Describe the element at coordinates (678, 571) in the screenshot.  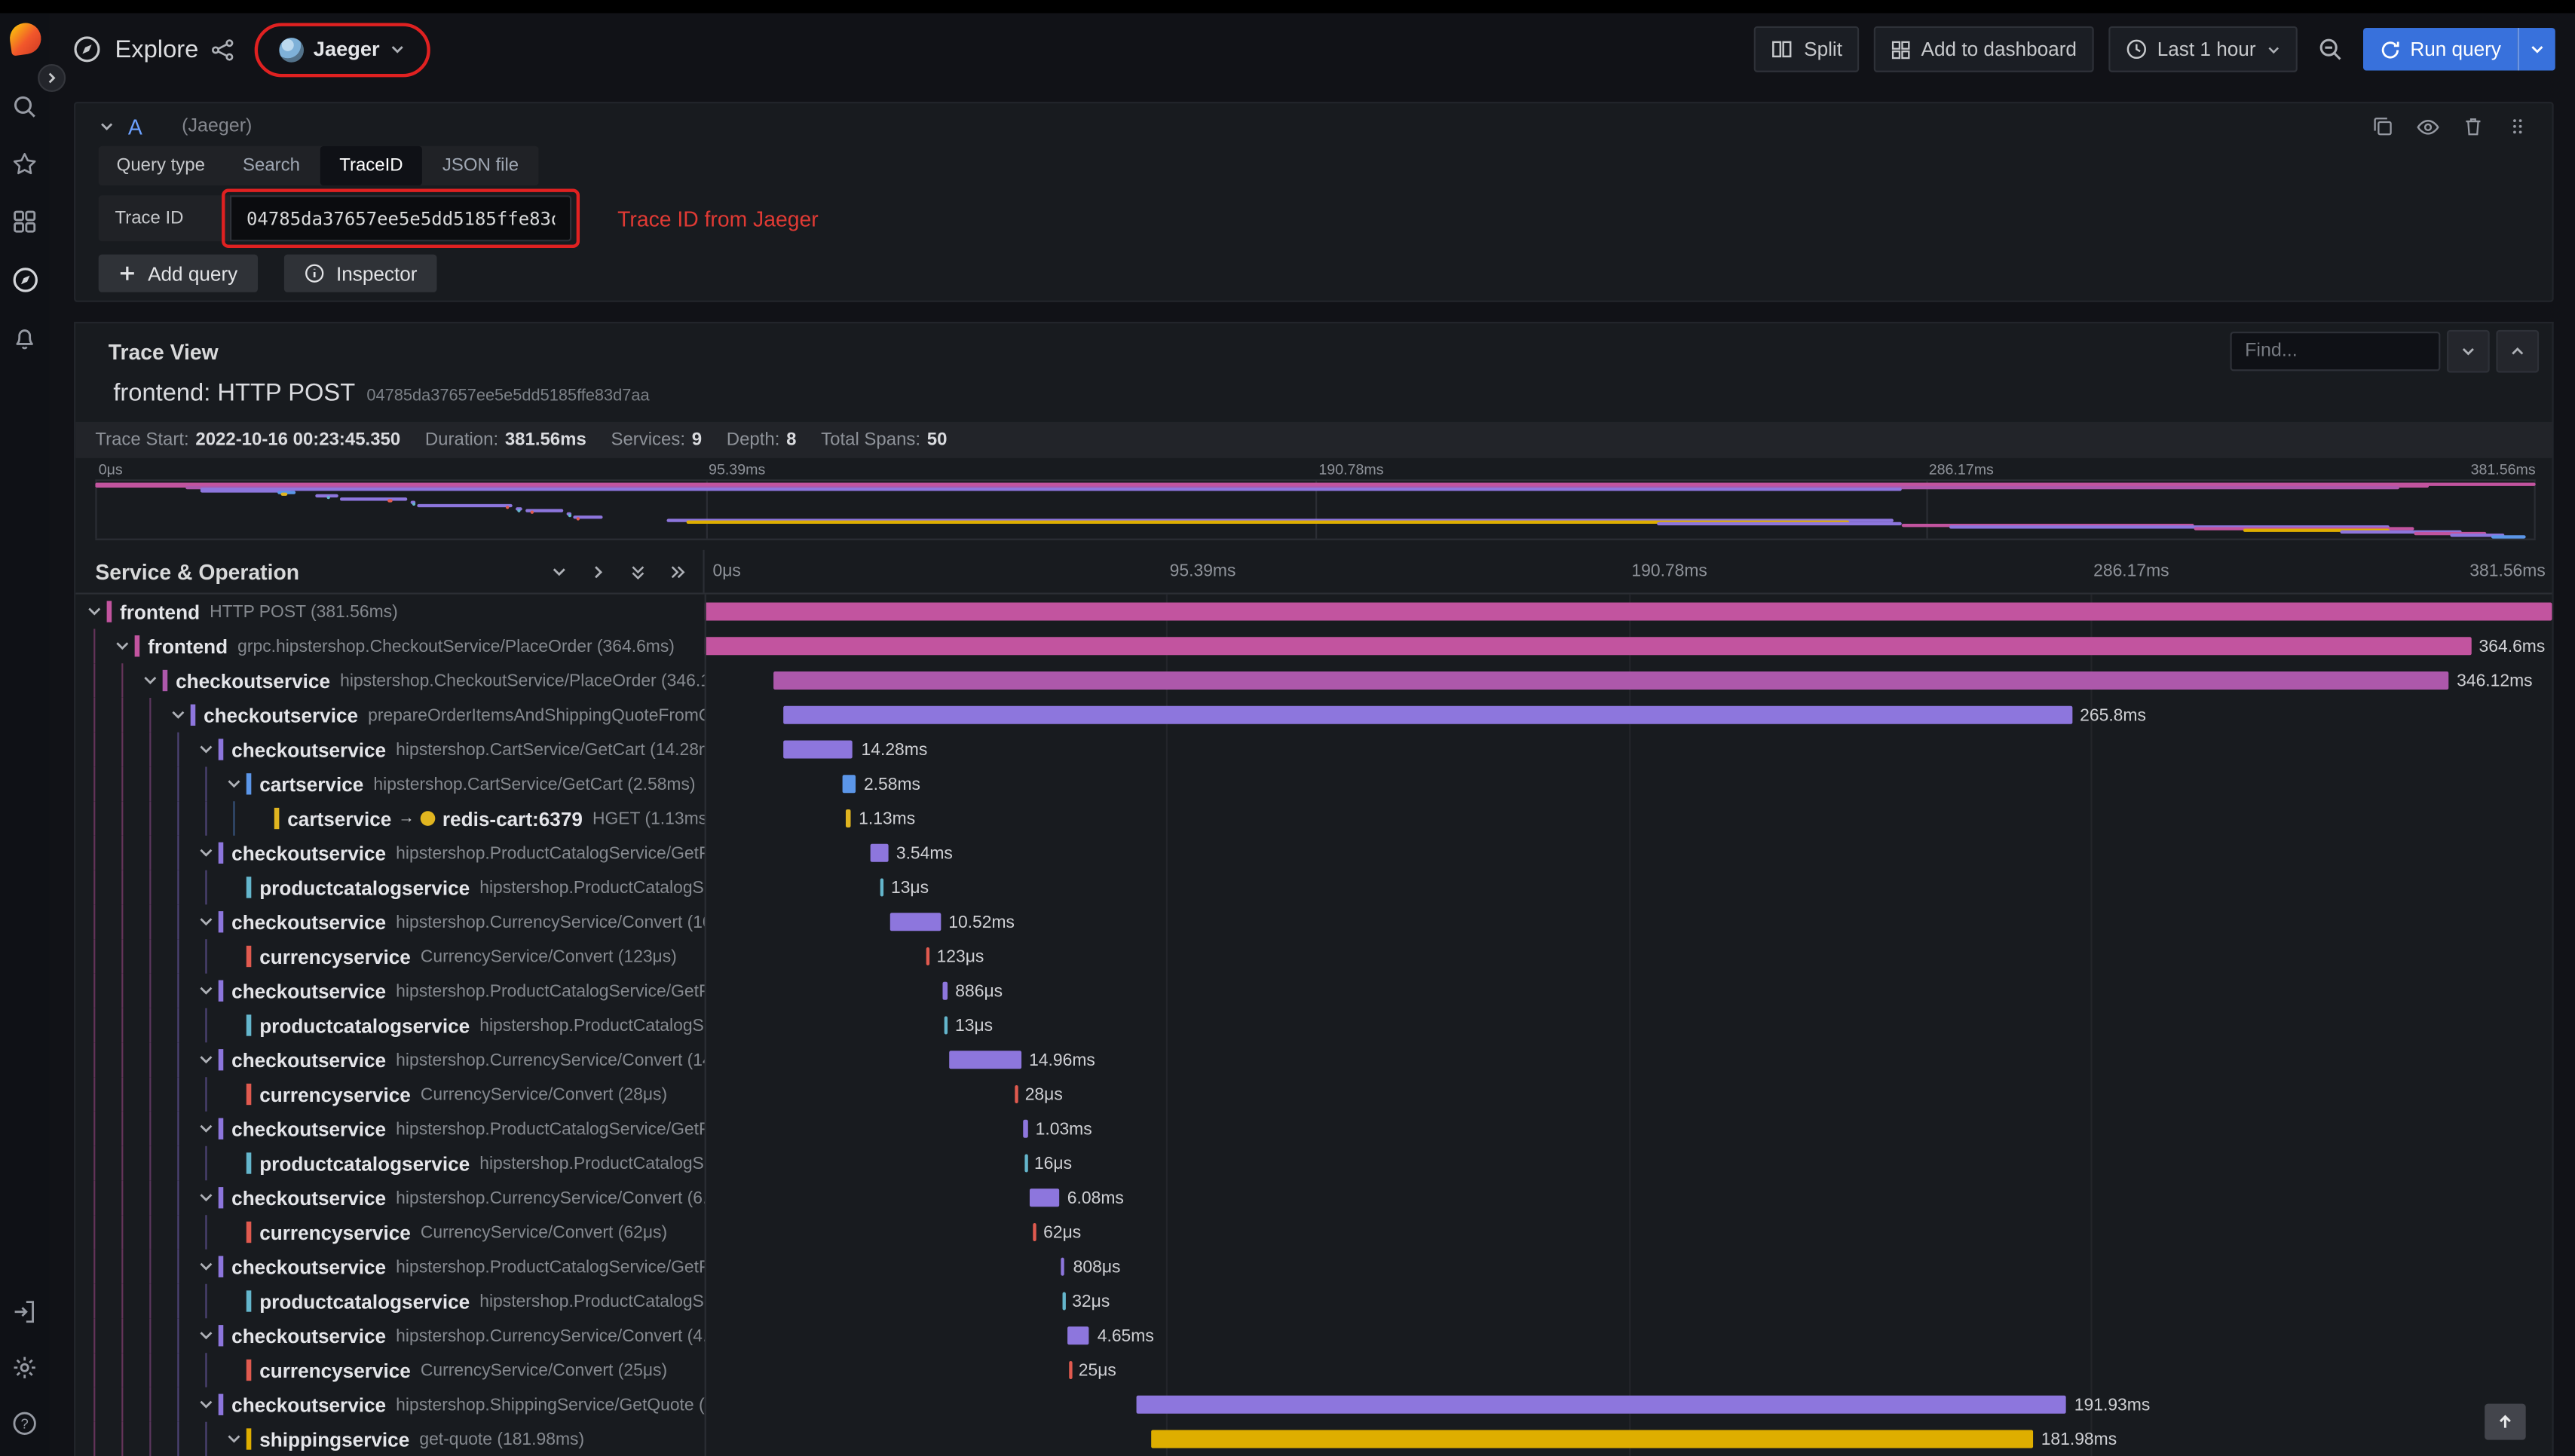
I see `expand-all-double-chevron-right-icon` at that location.